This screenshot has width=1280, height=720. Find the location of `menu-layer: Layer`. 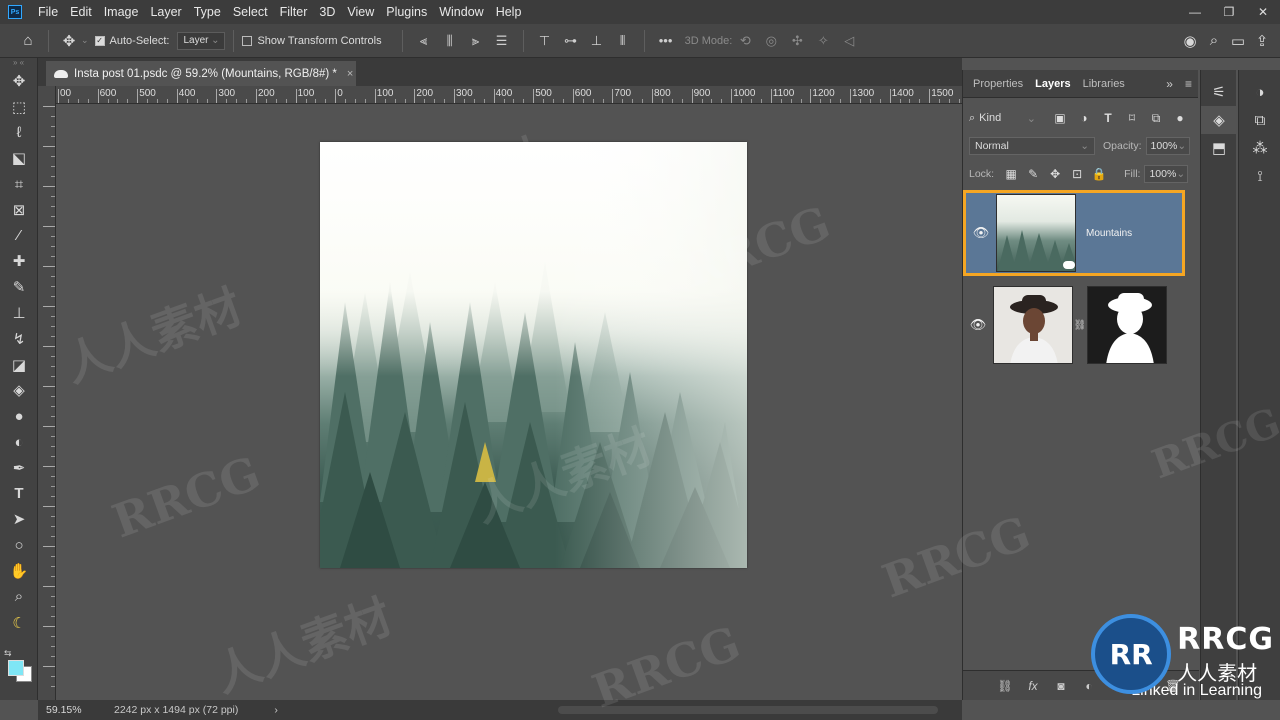

menu-layer: Layer is located at coordinates (165, 12).